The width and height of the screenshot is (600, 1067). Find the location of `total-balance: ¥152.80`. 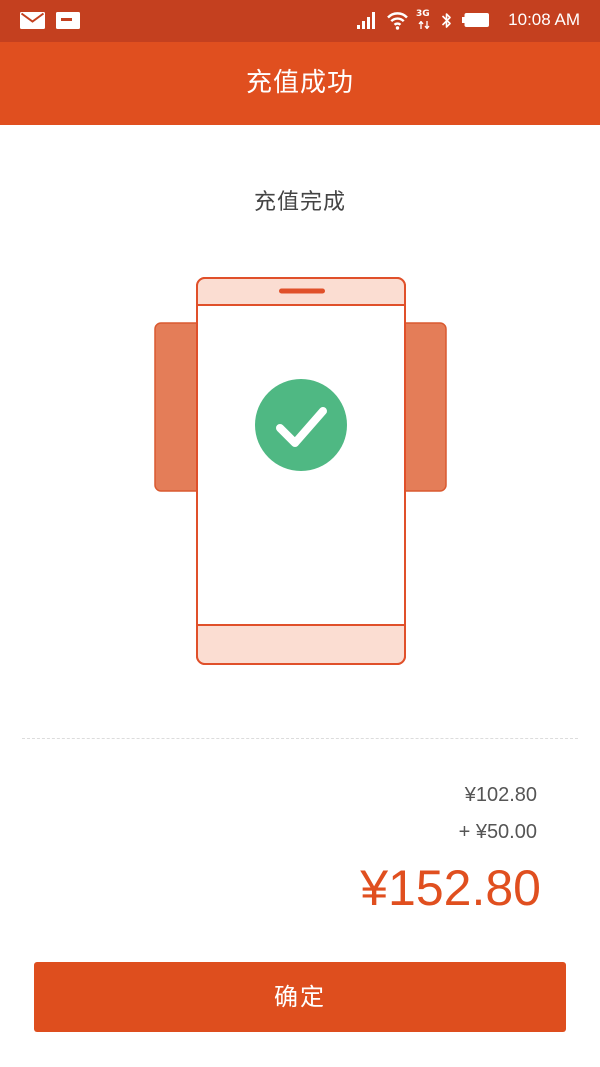

total-balance: ¥152.80 is located at coordinates (450, 888).